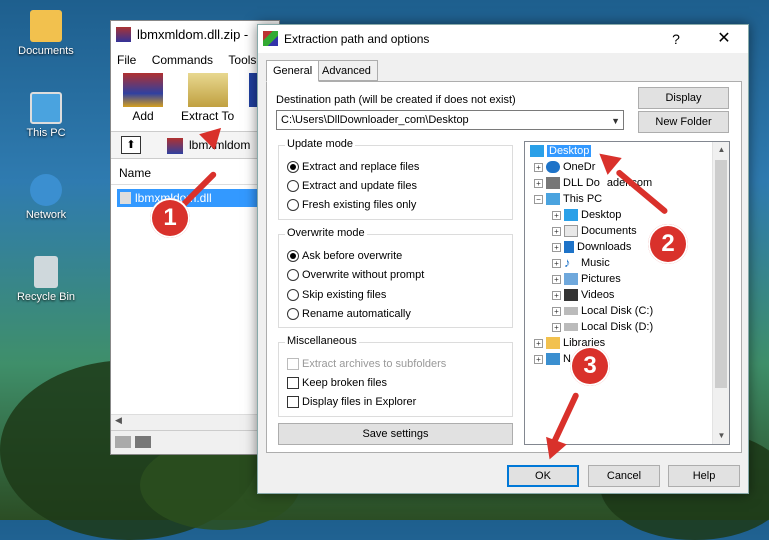 The image size is (769, 540). Describe the element at coordinates (118, 420) in the screenshot. I see `scroll-left-icon: ◀` at that location.